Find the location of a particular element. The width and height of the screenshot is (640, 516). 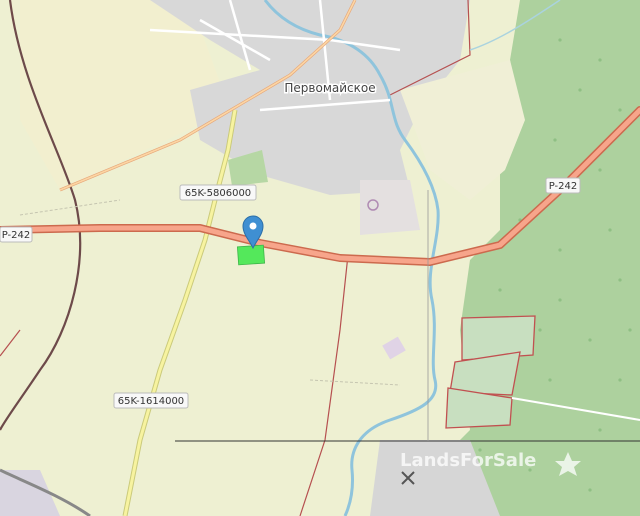

svg-text: 65K-1614000 is located at coordinates (151, 401).